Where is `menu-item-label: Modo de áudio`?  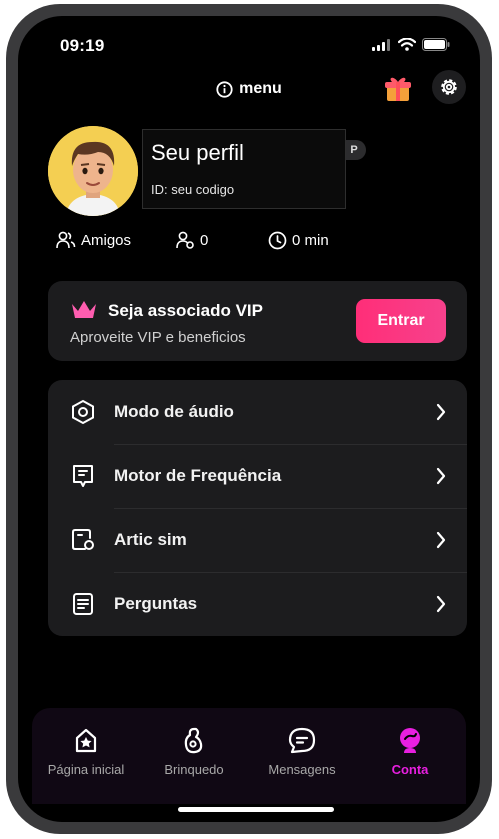 menu-item-label: Modo de áudio is located at coordinates (174, 411).